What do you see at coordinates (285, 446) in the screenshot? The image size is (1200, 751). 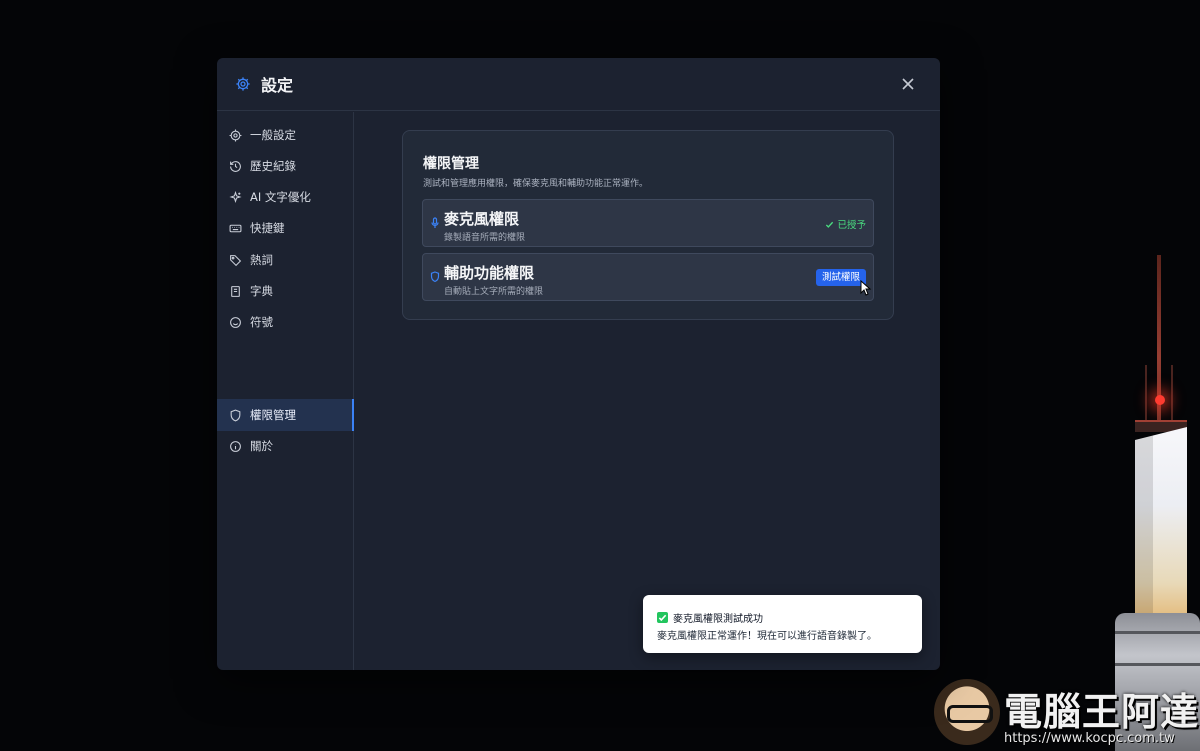 I see `sidebar-item-about: 關於` at bounding box center [285, 446].